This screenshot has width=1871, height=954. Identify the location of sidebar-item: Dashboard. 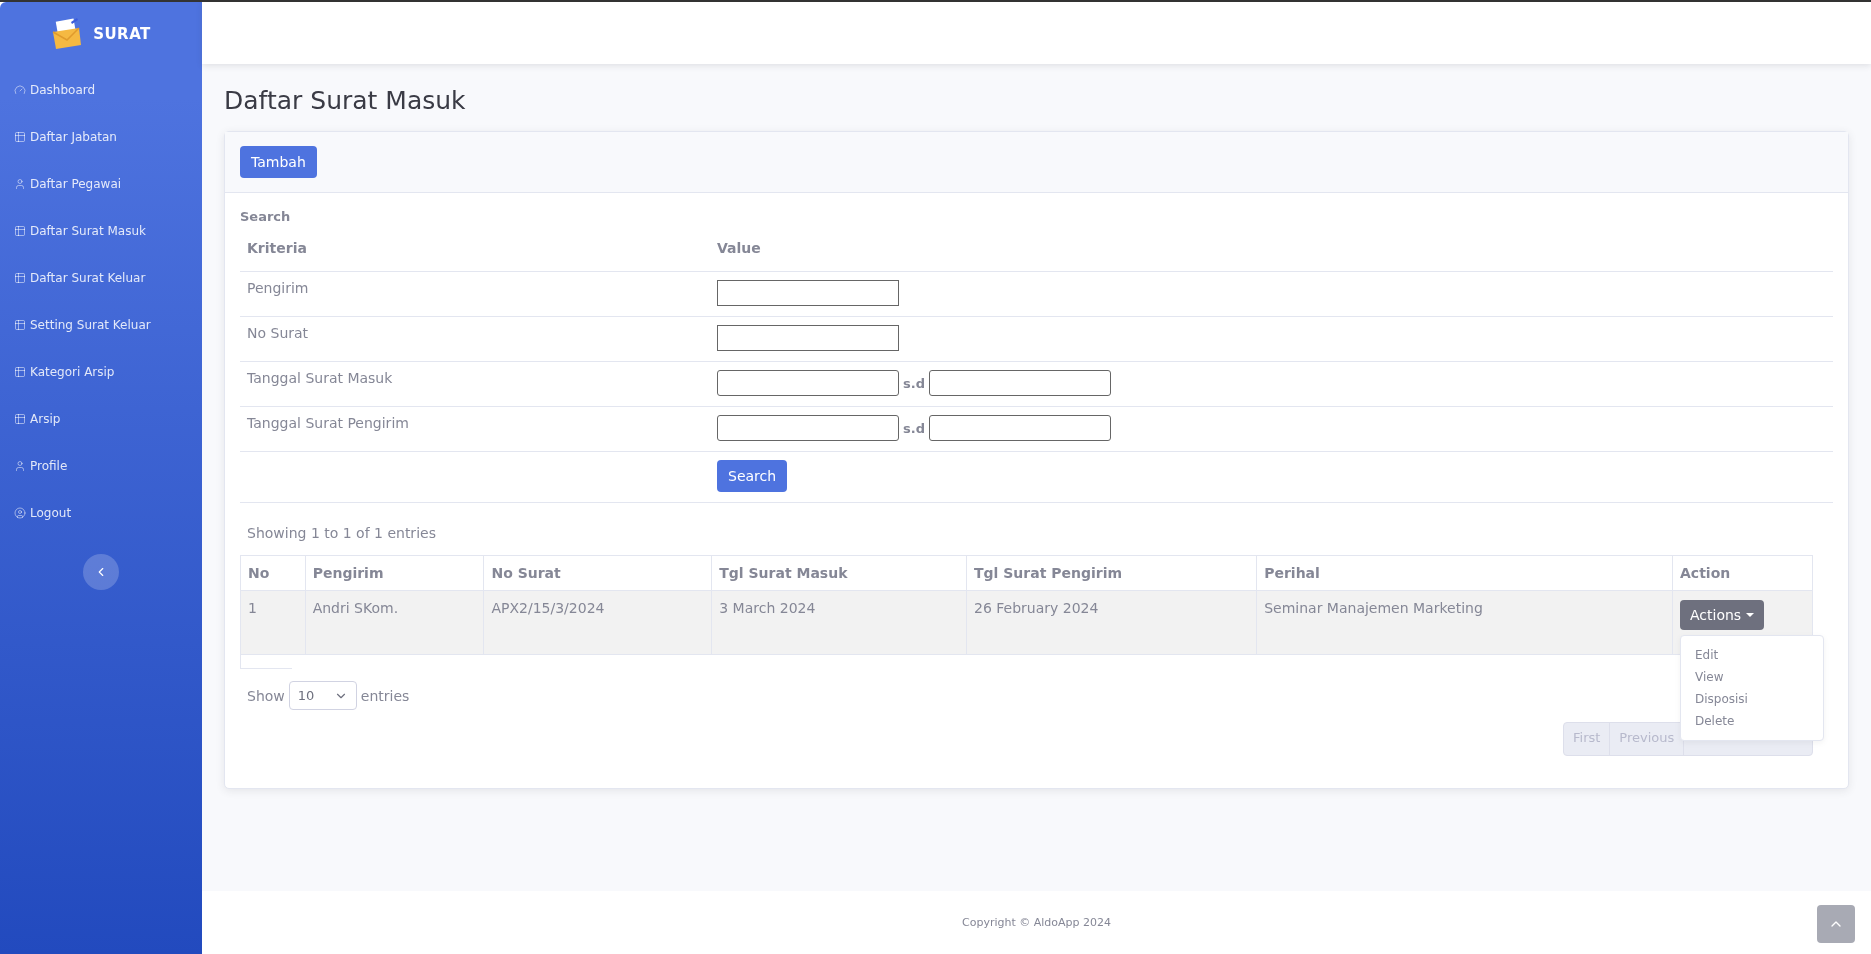
(101, 89).